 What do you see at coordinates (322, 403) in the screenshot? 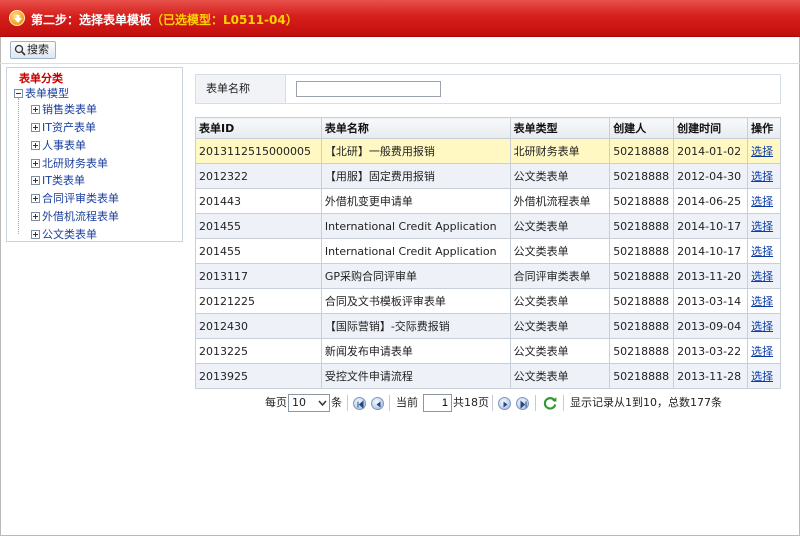
I see `chevron-down-icon` at bounding box center [322, 403].